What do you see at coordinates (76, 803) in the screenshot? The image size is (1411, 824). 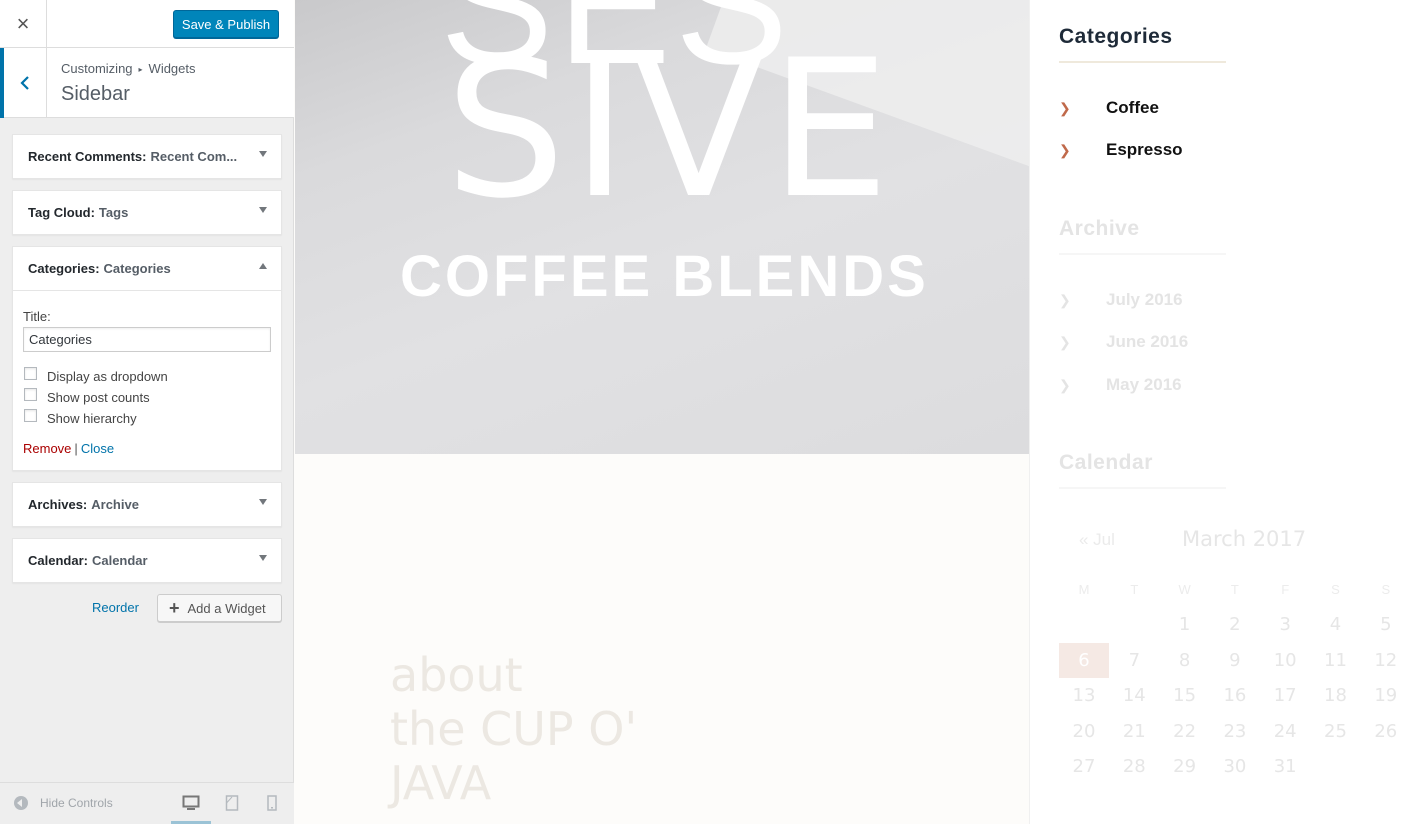 I see `hide-controls-label: Hide Controls` at bounding box center [76, 803].